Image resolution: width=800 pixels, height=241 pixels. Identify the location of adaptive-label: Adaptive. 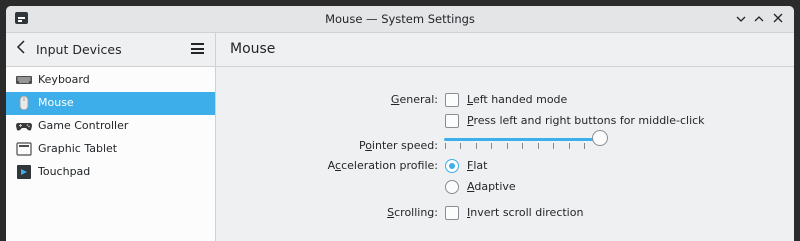
(491, 186).